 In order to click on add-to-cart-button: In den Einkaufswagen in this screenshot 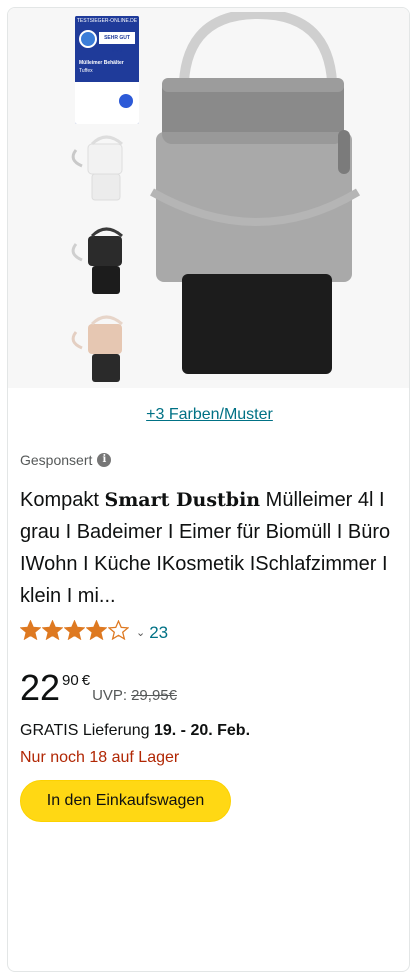, I will do `click(125, 801)`.